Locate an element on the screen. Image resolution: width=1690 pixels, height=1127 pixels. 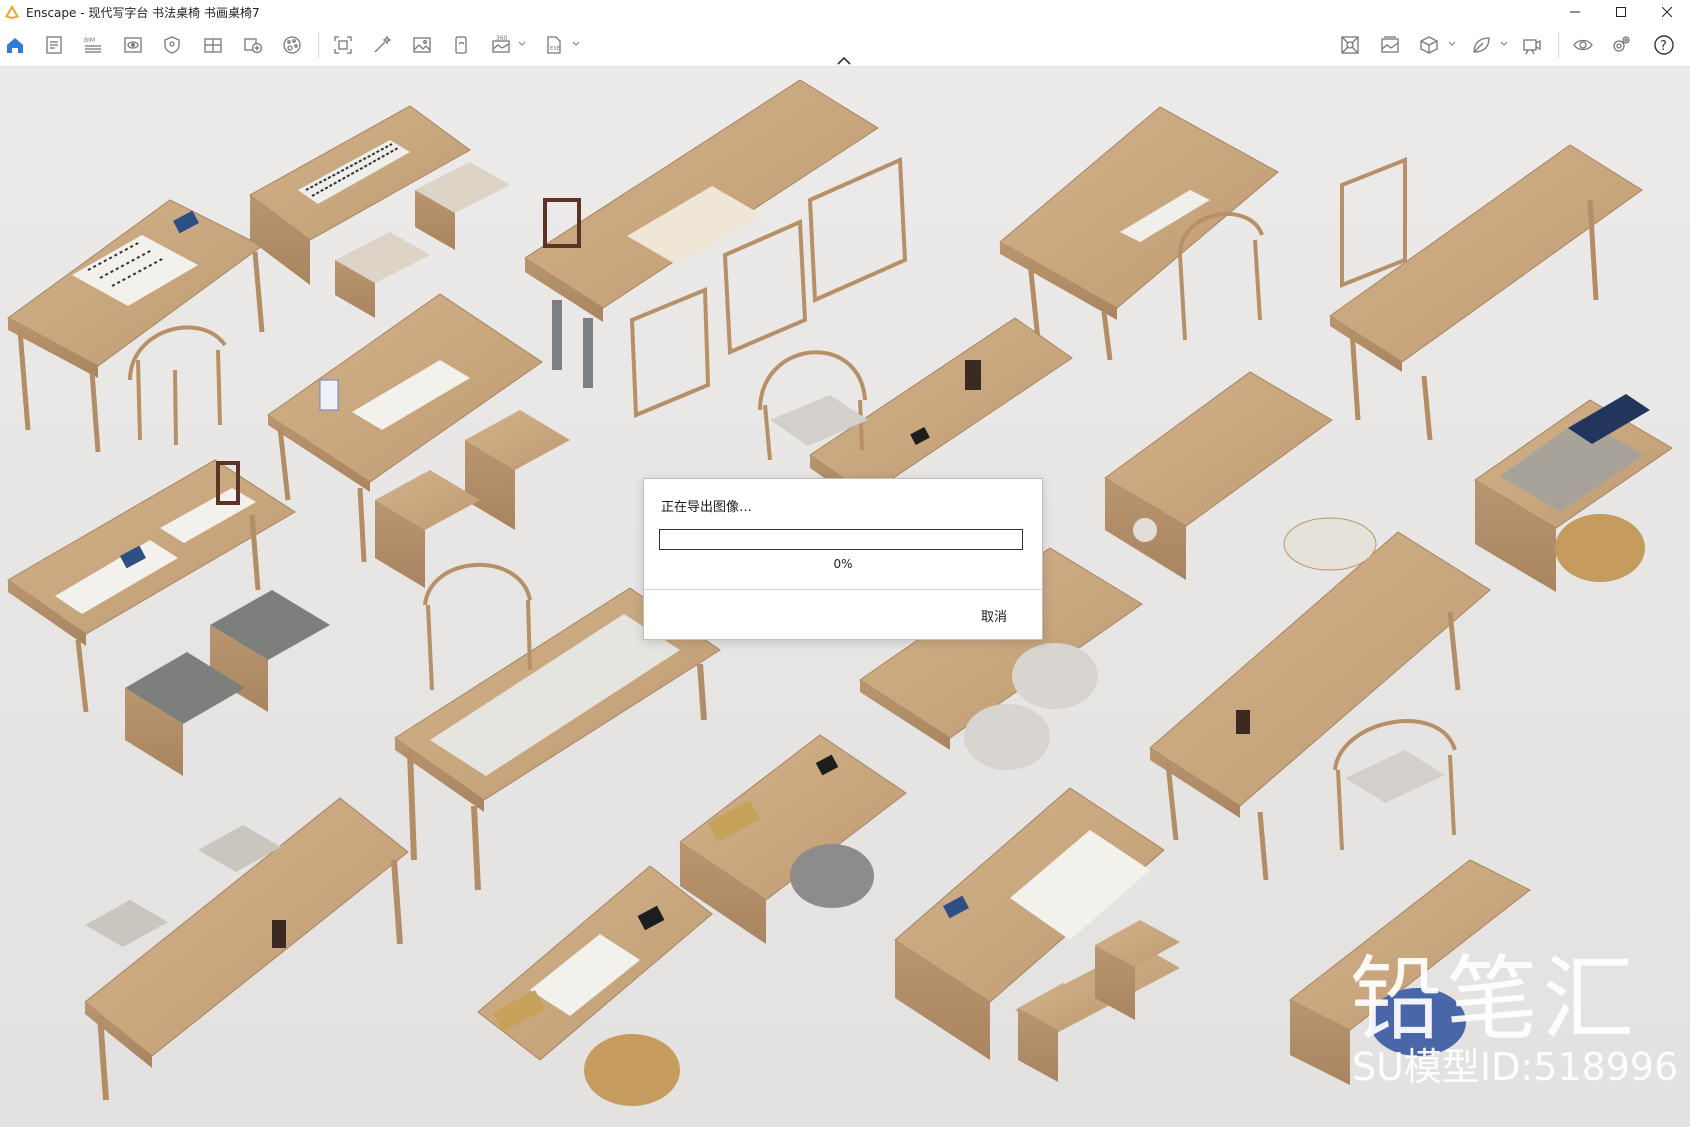
phone-icon is located at coordinates (461, 45).